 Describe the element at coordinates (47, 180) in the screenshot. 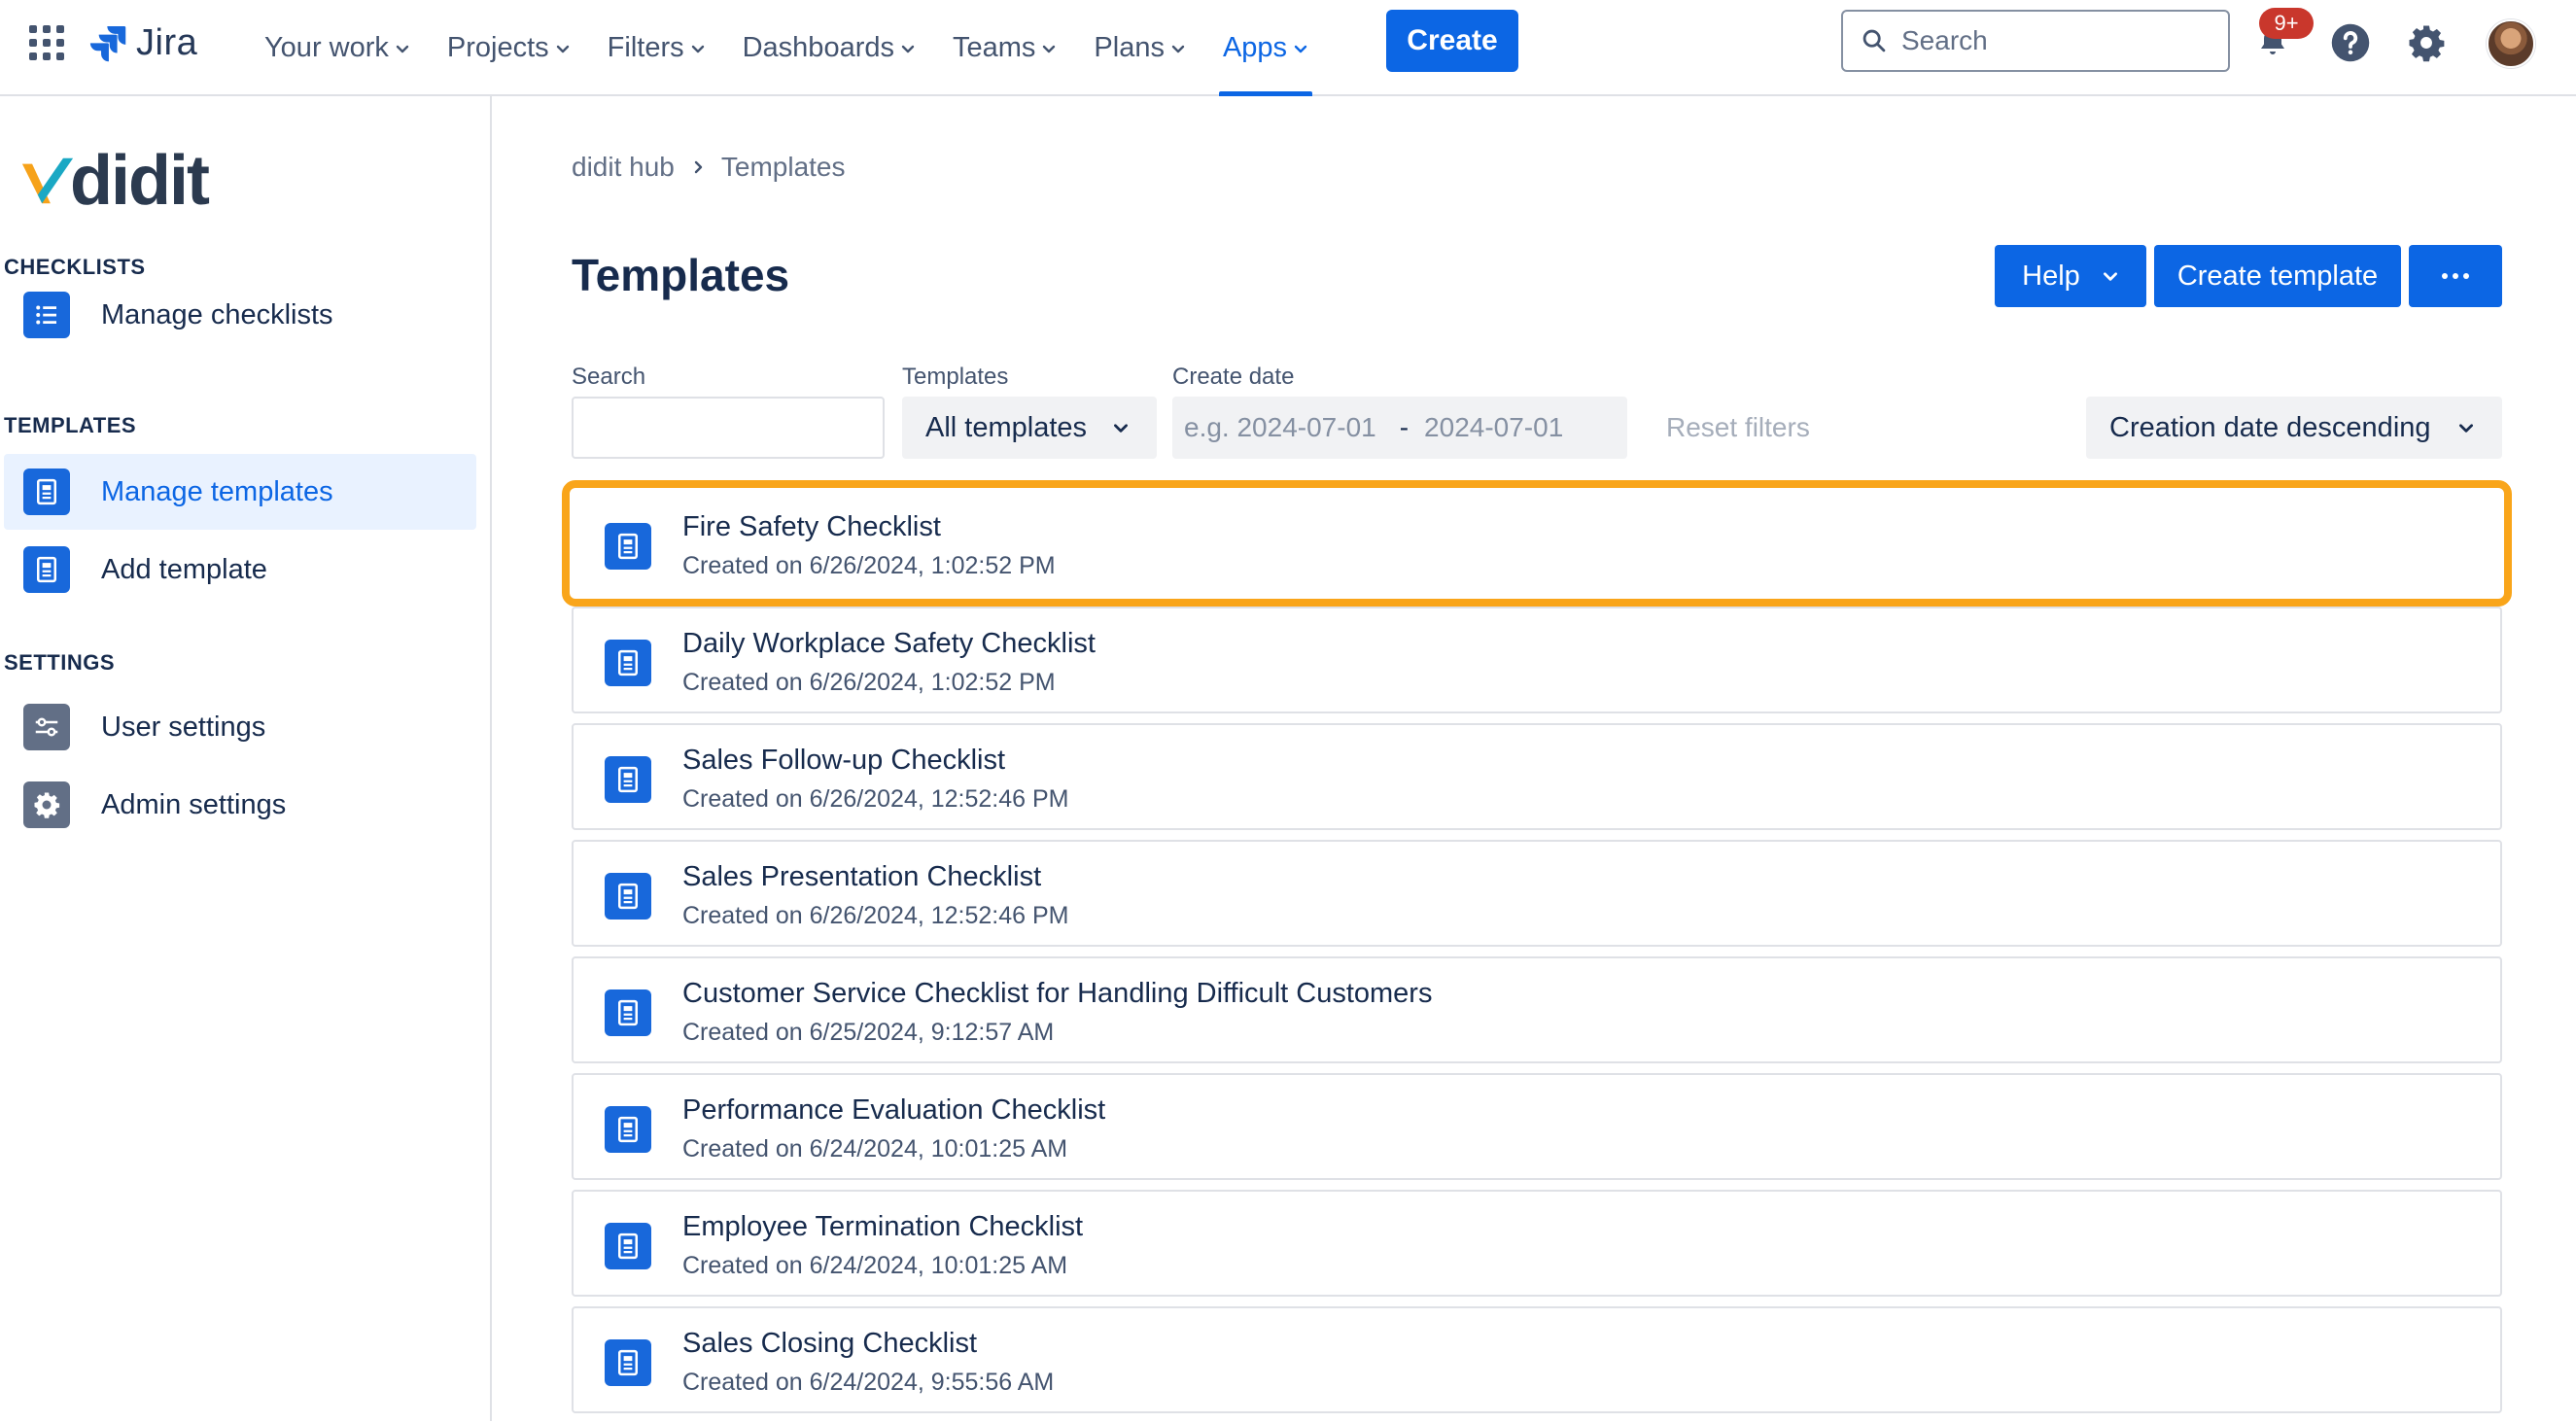

I see `didit-check-logo-icon` at that location.